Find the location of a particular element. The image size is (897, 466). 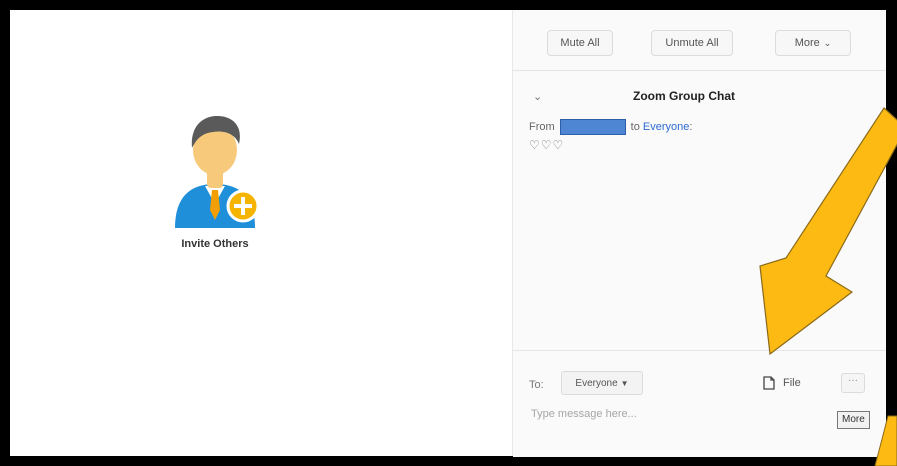

to-label-text: to is located at coordinates (635, 127).